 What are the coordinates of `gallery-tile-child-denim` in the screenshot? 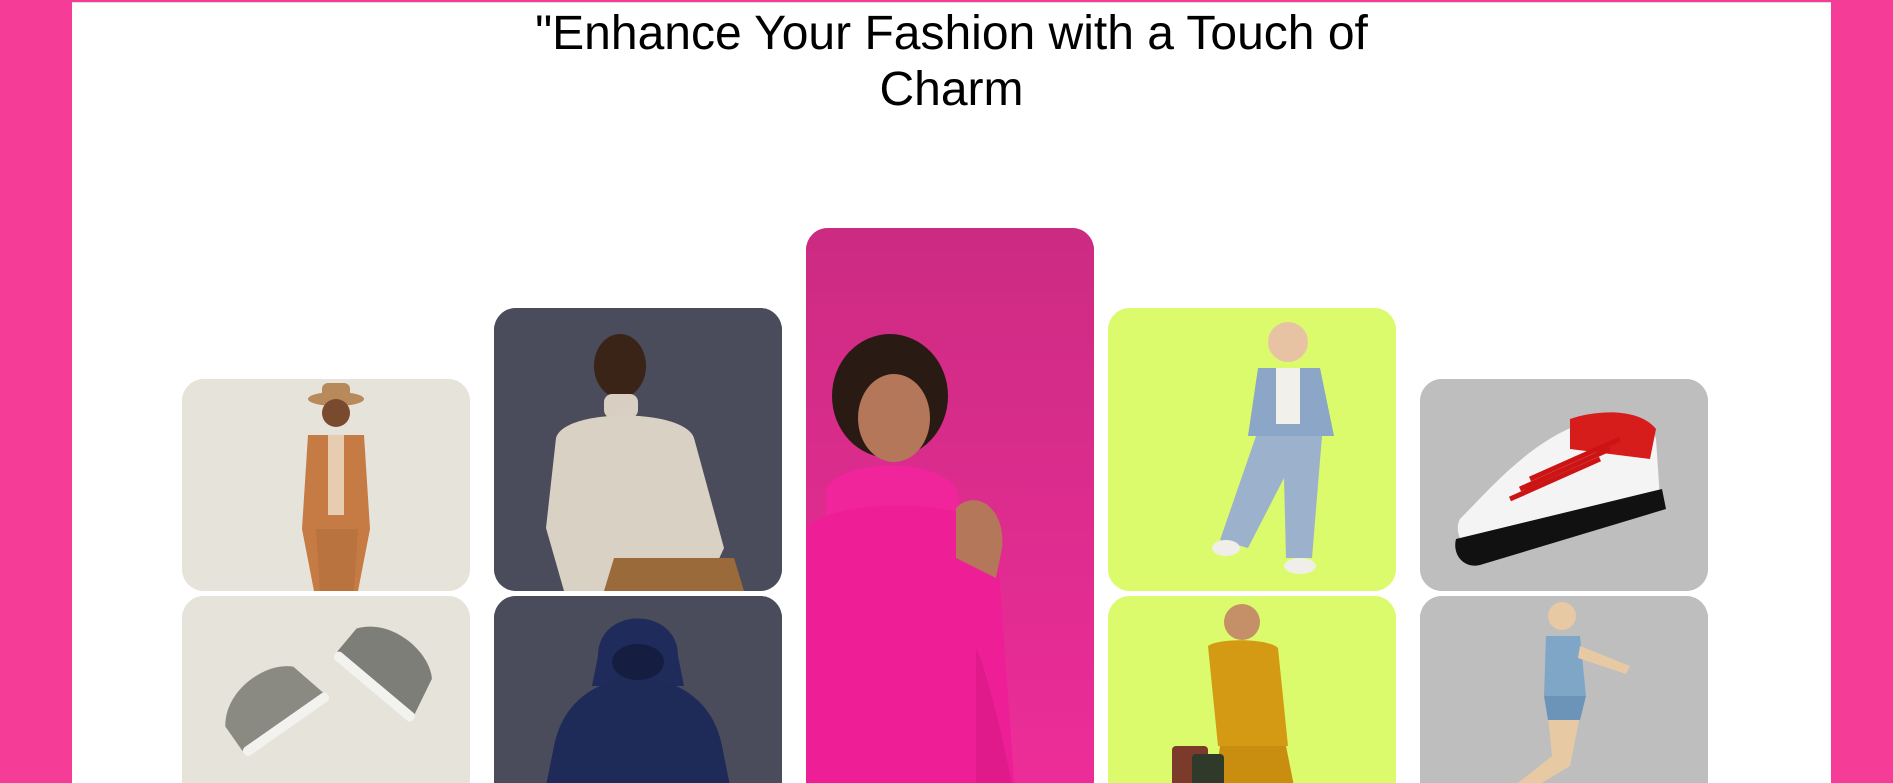 It's located at (1252, 449).